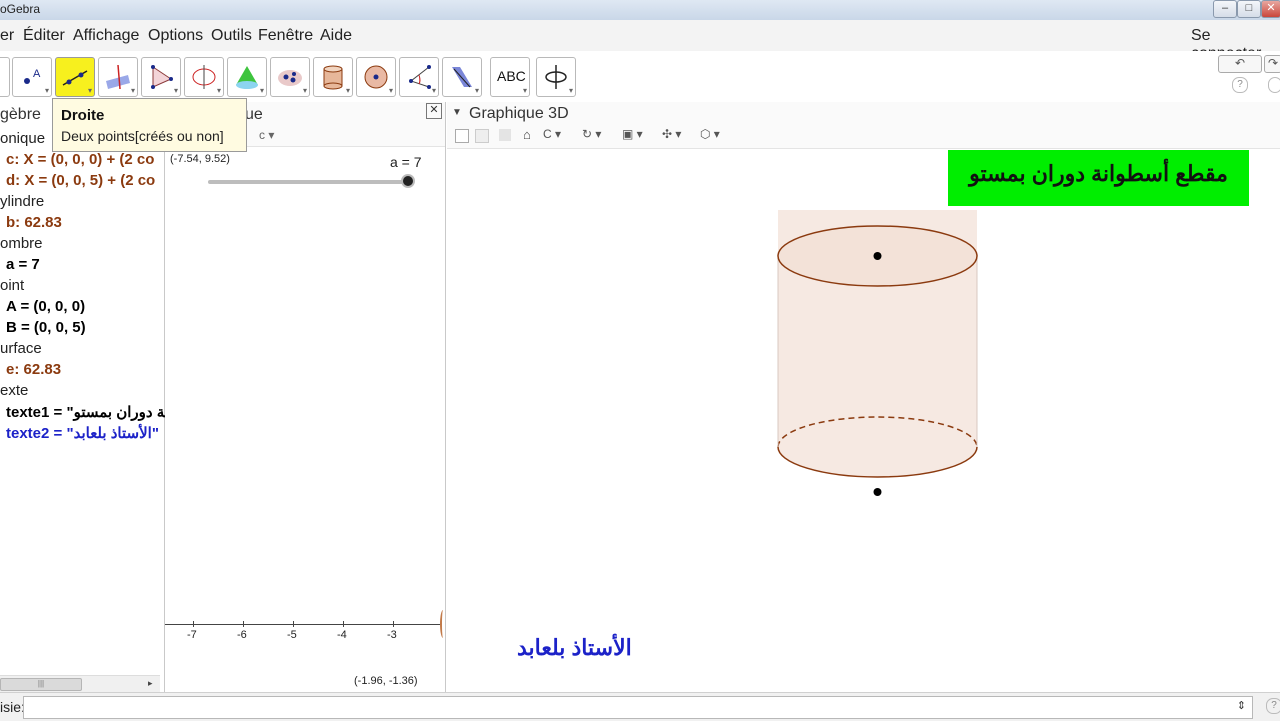 The image size is (1280, 721). What do you see at coordinates (1240, 85) in the screenshot?
I see `toolbar-help-icon: ?` at bounding box center [1240, 85].